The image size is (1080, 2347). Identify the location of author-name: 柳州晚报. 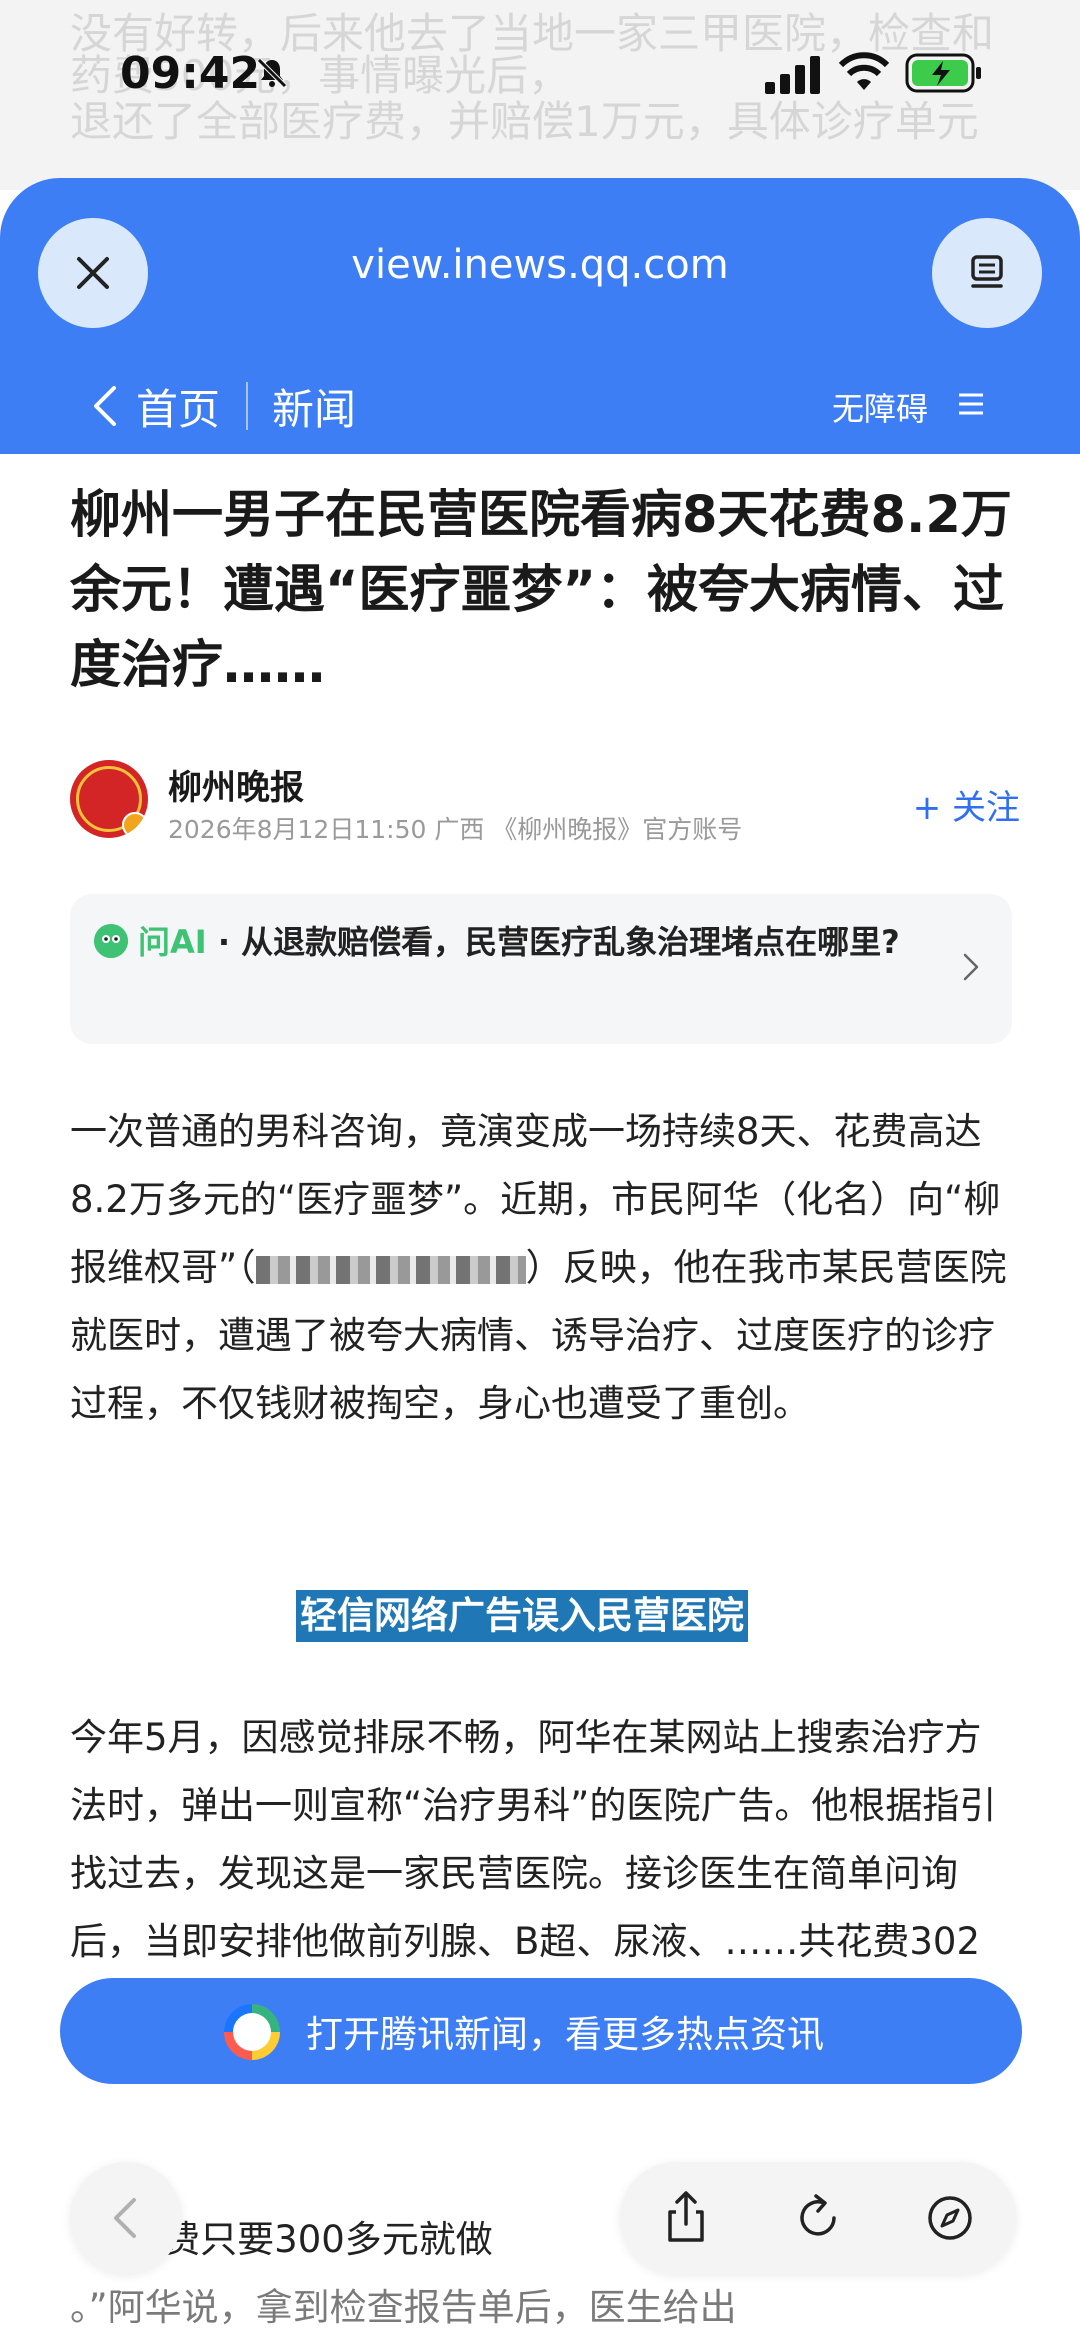
(236, 784).